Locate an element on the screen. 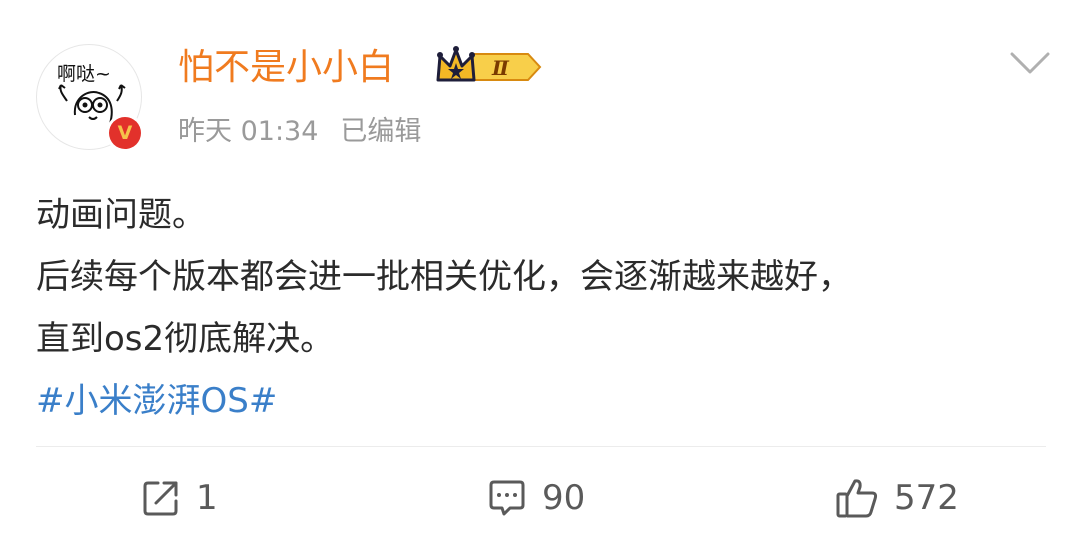 This screenshot has height=536, width=1080. comment-icon is located at coordinates (507, 498).